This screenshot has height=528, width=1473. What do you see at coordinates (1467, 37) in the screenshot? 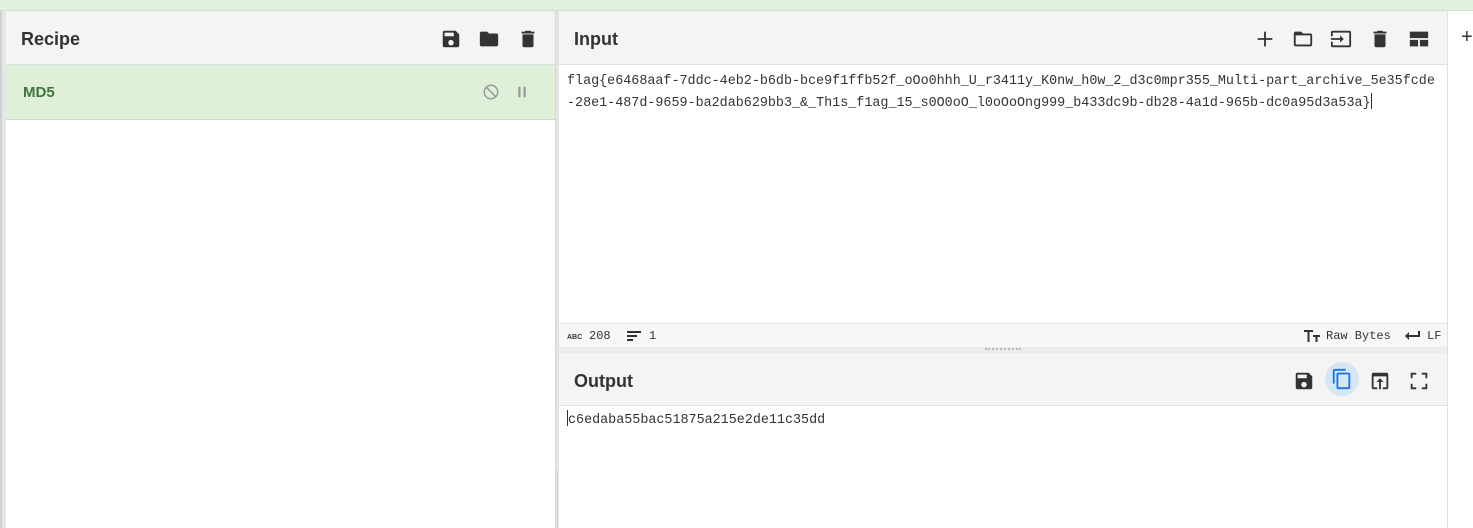
I see `edge-plus-icon: +` at bounding box center [1467, 37].